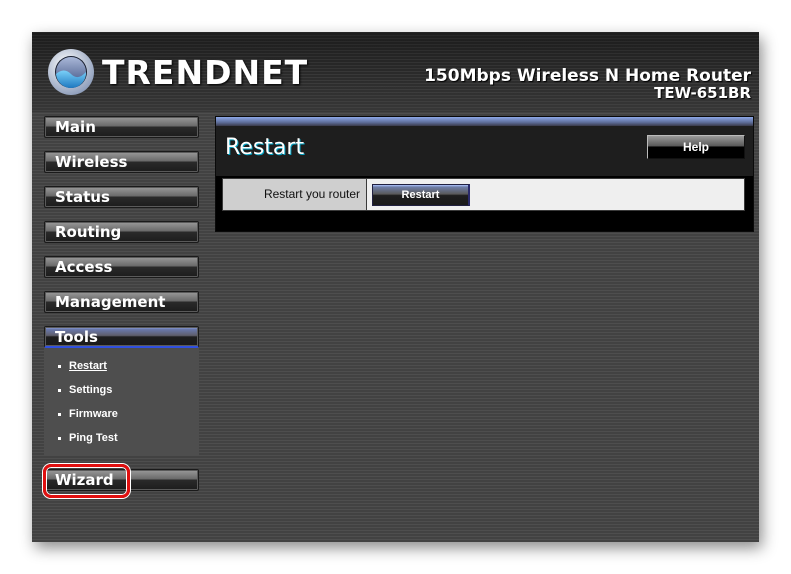 The width and height of the screenshot is (791, 574). What do you see at coordinates (121, 337) in the screenshot?
I see `sidebar-item-tools: Tools` at bounding box center [121, 337].